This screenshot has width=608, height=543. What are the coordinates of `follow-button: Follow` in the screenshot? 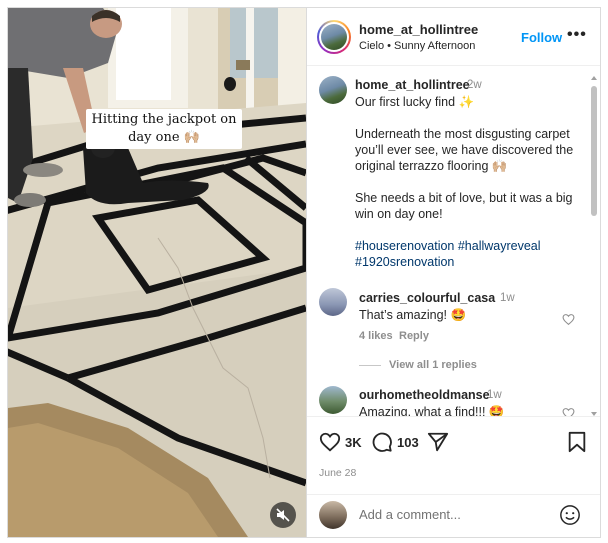 It's located at (541, 37).